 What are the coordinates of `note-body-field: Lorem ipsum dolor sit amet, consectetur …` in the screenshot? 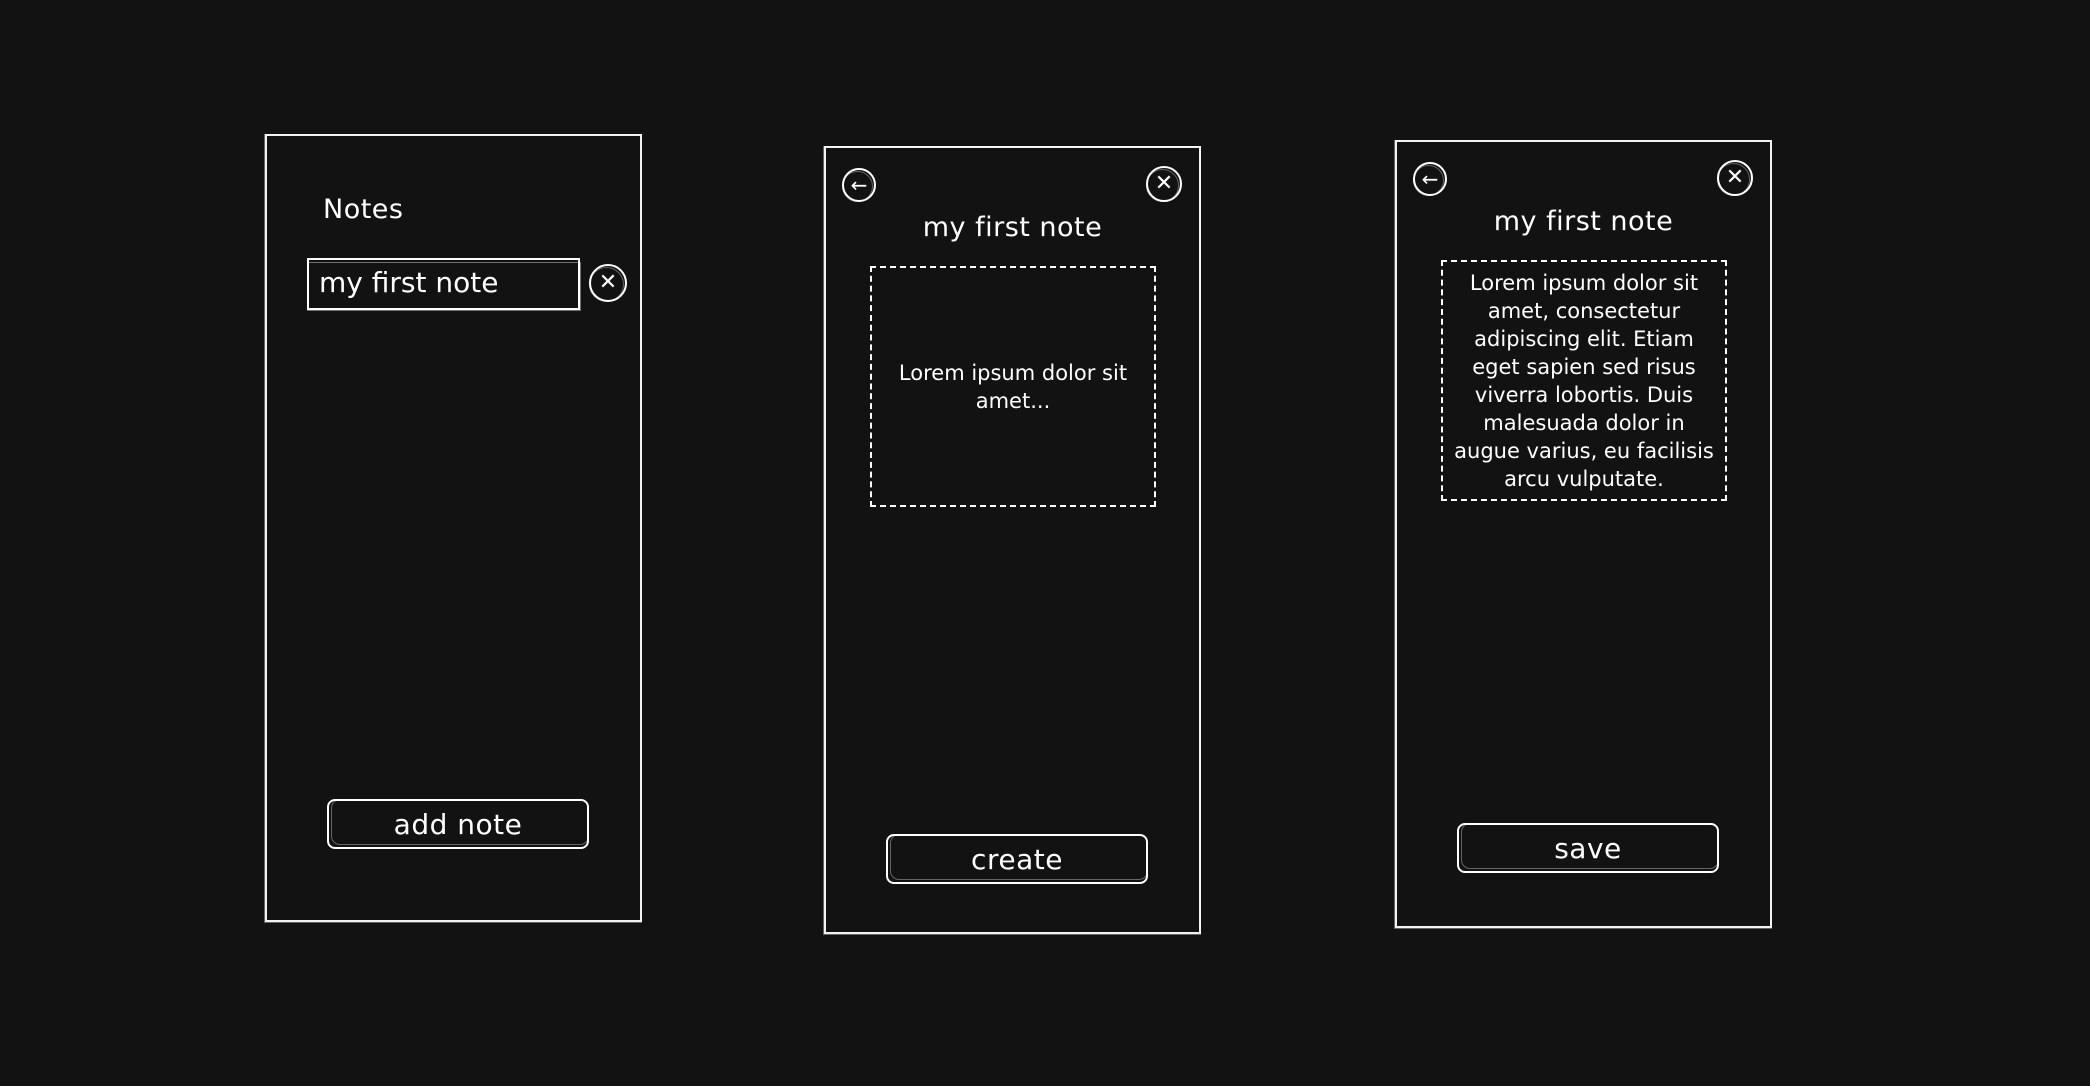 It's located at (1584, 380).